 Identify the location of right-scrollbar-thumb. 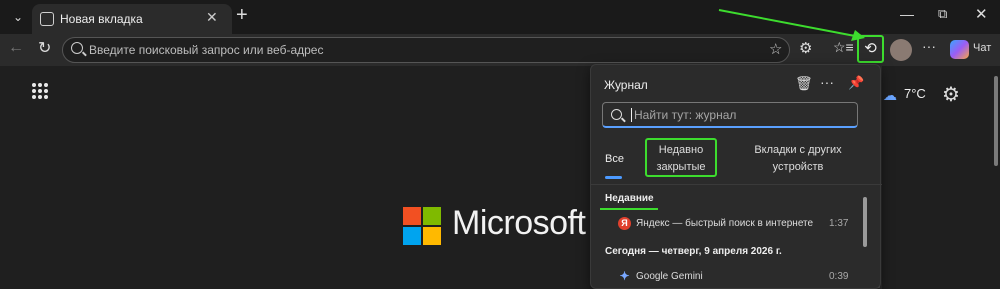
(996, 121).